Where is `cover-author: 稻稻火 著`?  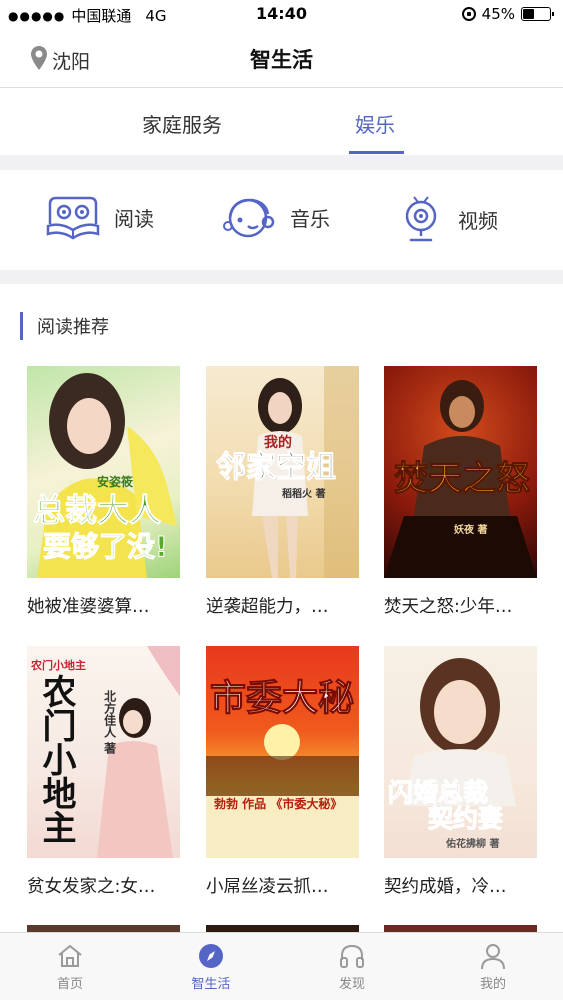
cover-author: 稻稻火 著 is located at coordinates (304, 494).